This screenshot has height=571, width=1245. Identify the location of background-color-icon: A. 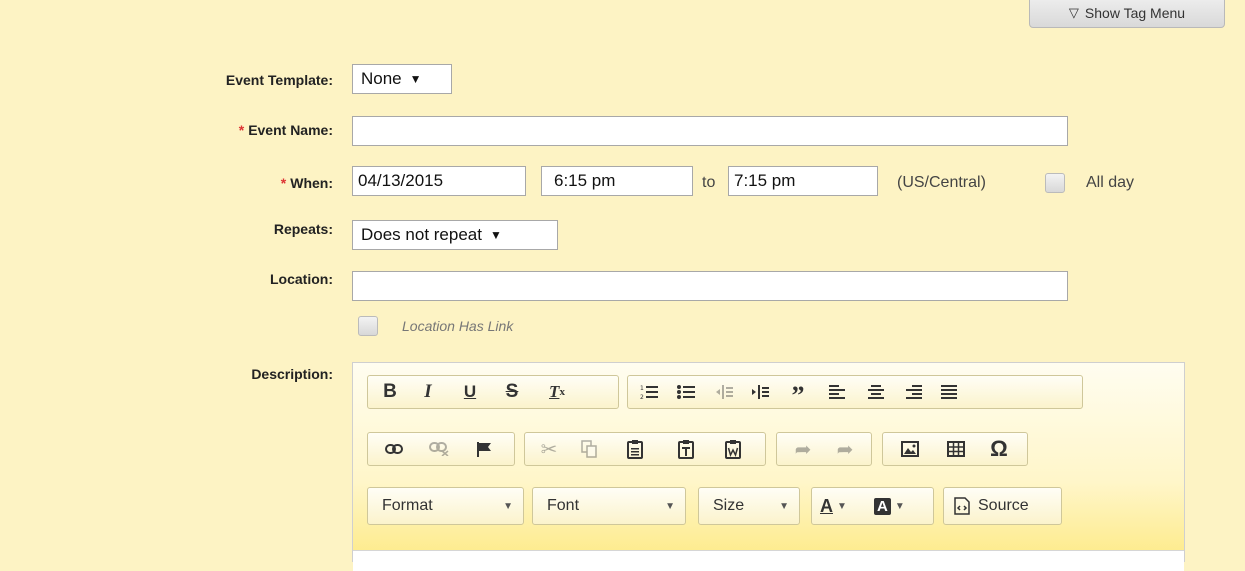
(882, 506).